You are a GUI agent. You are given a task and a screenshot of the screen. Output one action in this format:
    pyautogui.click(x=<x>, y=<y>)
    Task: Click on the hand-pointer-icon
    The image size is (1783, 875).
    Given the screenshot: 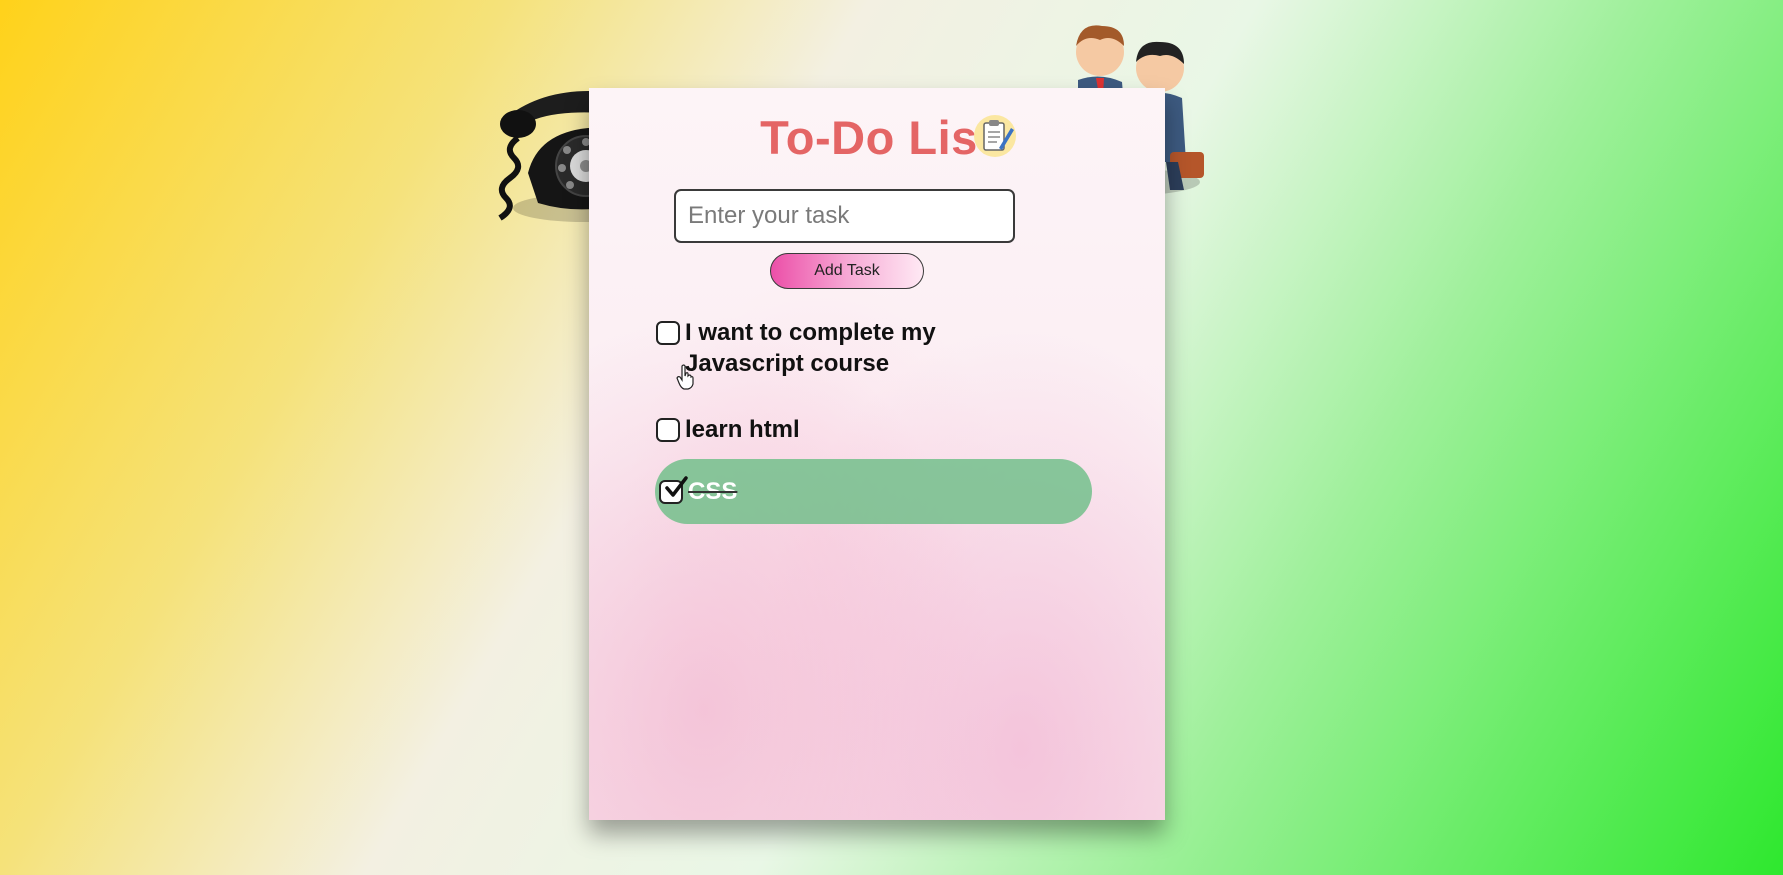 What is the action you would take?
    pyautogui.click(x=685, y=377)
    